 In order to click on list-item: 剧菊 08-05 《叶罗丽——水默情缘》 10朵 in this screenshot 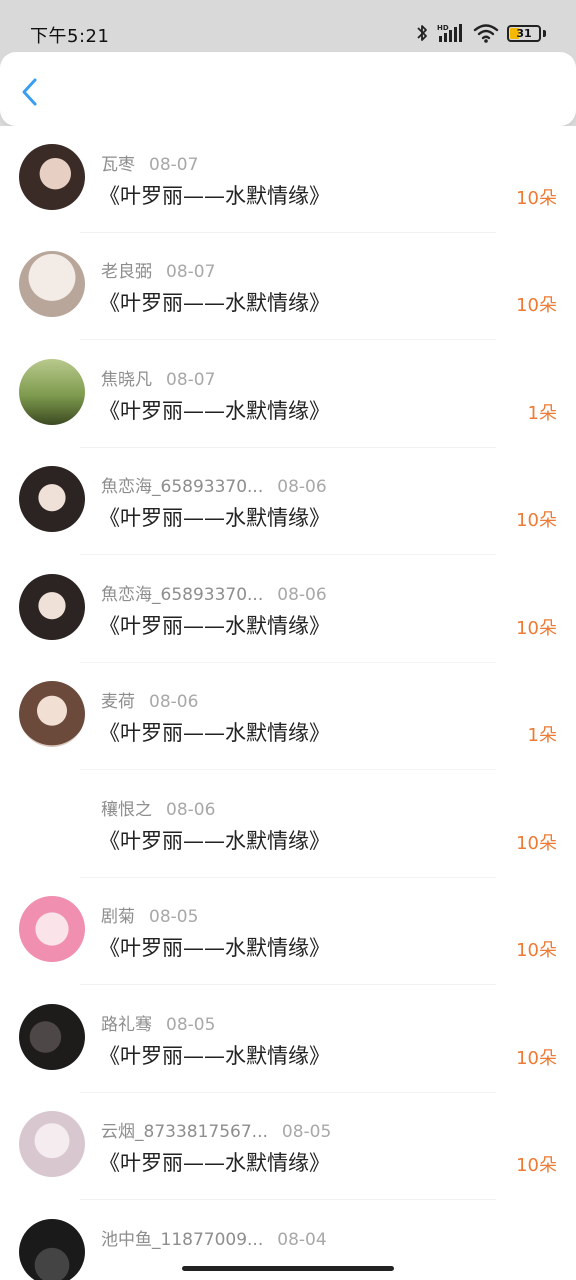, I will do `click(288, 931)`.